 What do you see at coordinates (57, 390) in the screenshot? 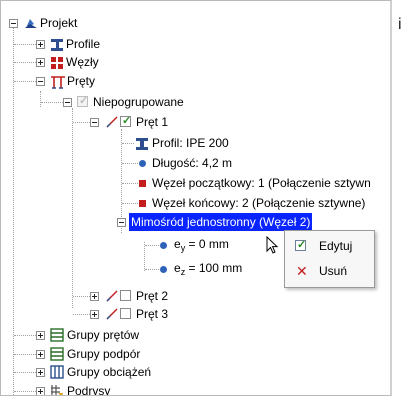
I see `underlays-icon` at bounding box center [57, 390].